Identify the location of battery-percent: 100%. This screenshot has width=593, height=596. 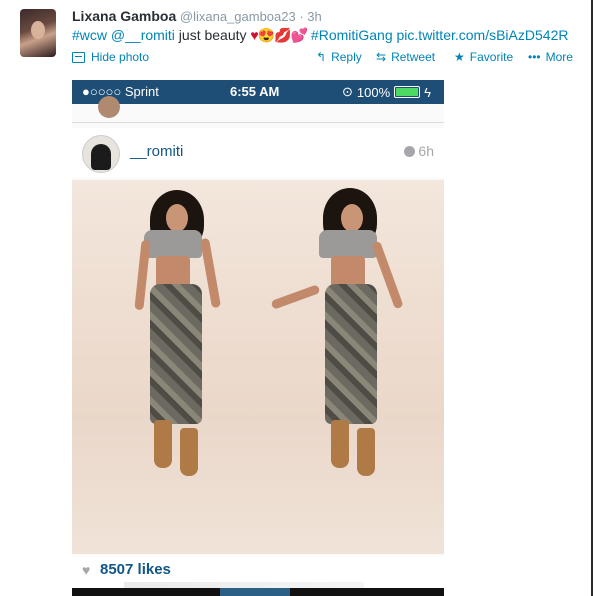
(373, 92).